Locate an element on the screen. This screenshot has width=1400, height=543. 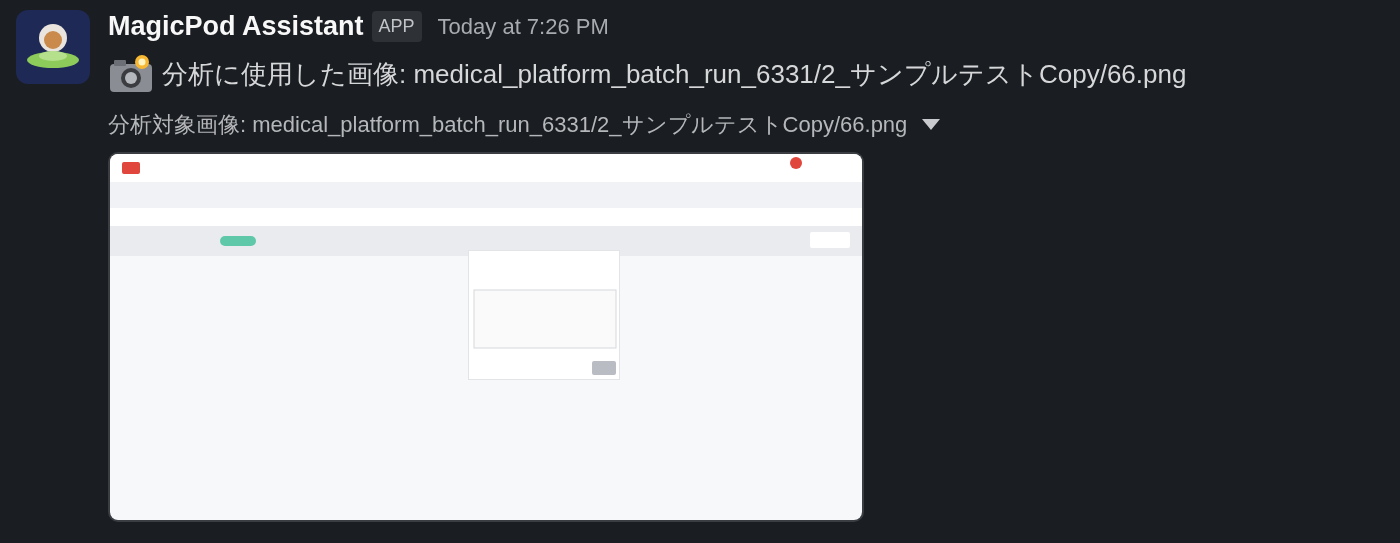
attachment-title: 分析対象画像: medical_platform_batch_run_6331/2_サンプルテストCopy/66.png is located at coordinates (508, 124).